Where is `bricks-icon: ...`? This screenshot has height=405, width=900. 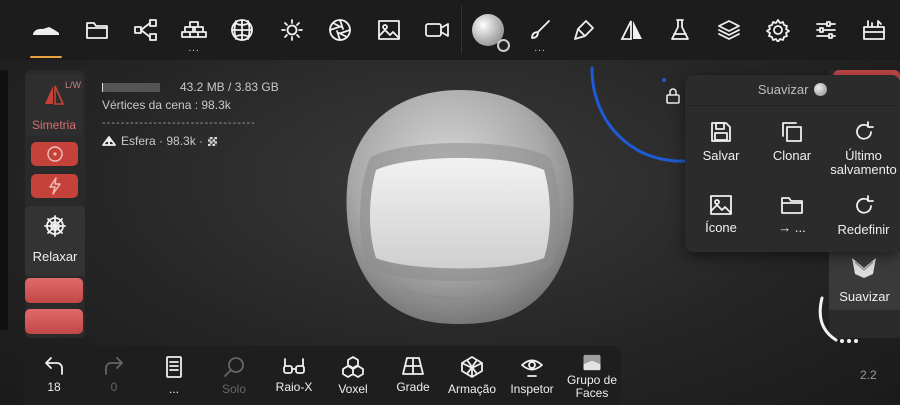 bricks-icon: ... is located at coordinates (194, 31).